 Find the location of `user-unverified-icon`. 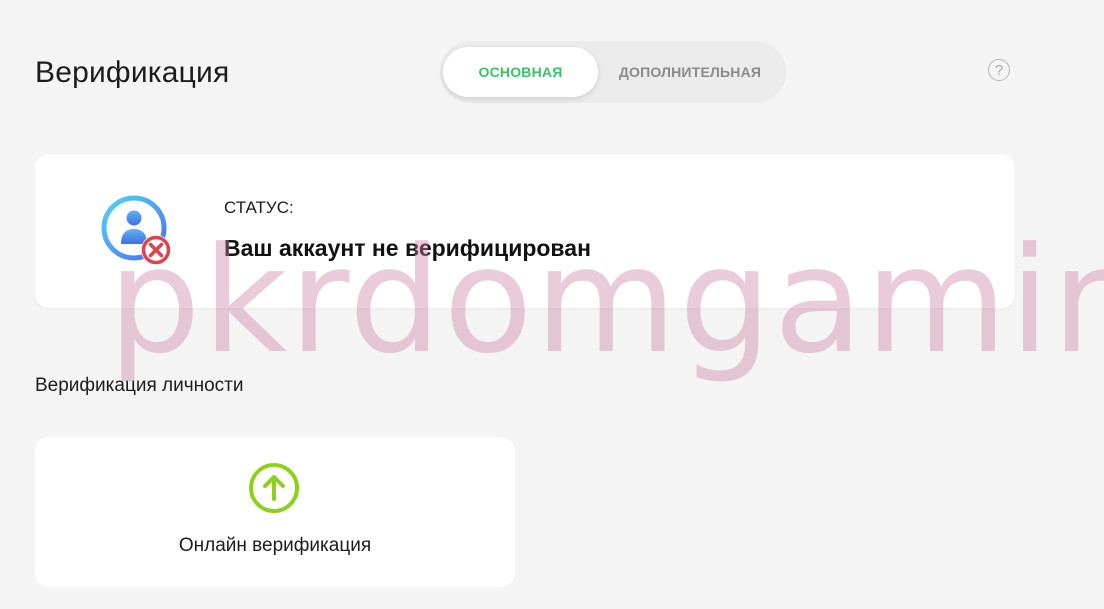

user-unverified-icon is located at coordinates (136, 230).